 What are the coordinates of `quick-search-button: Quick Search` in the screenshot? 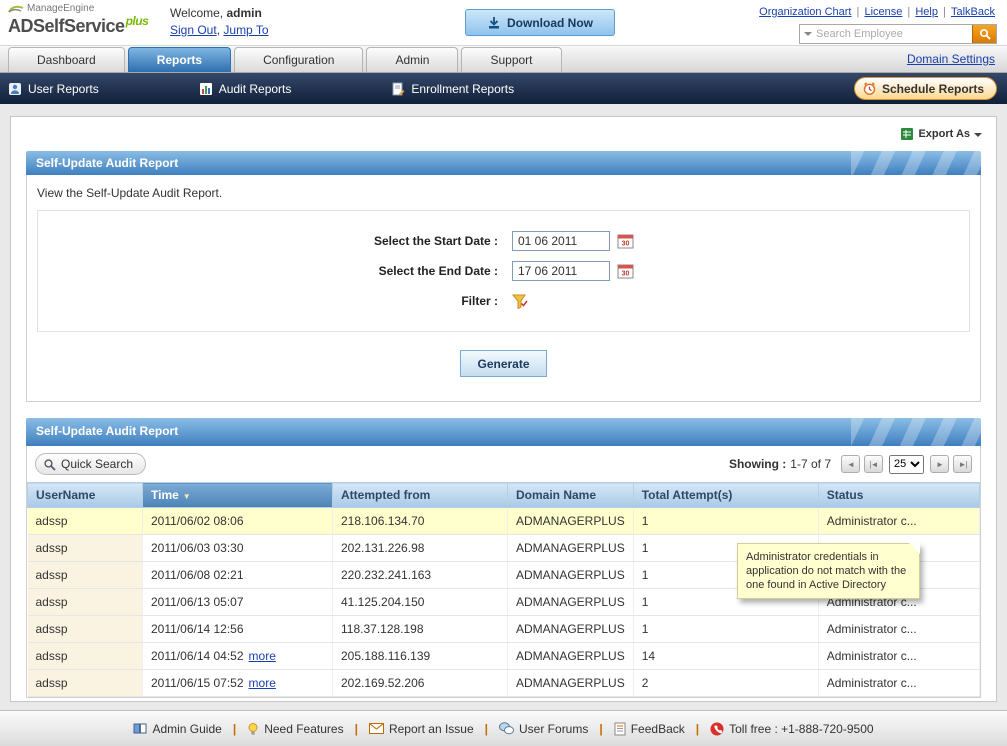 It's located at (91, 464).